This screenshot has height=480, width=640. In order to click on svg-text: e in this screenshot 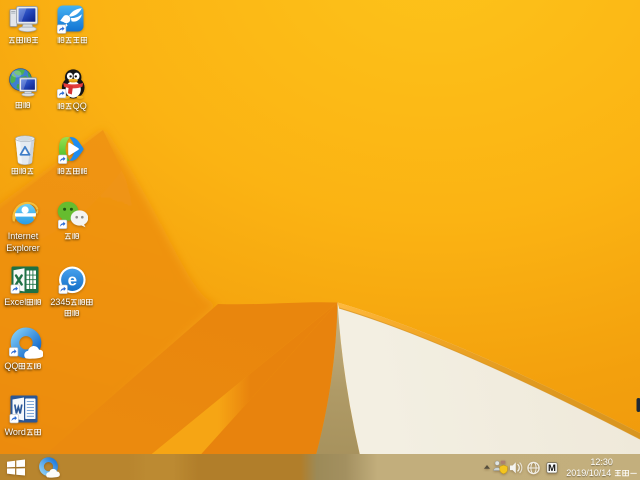, I will do `click(72, 280)`.